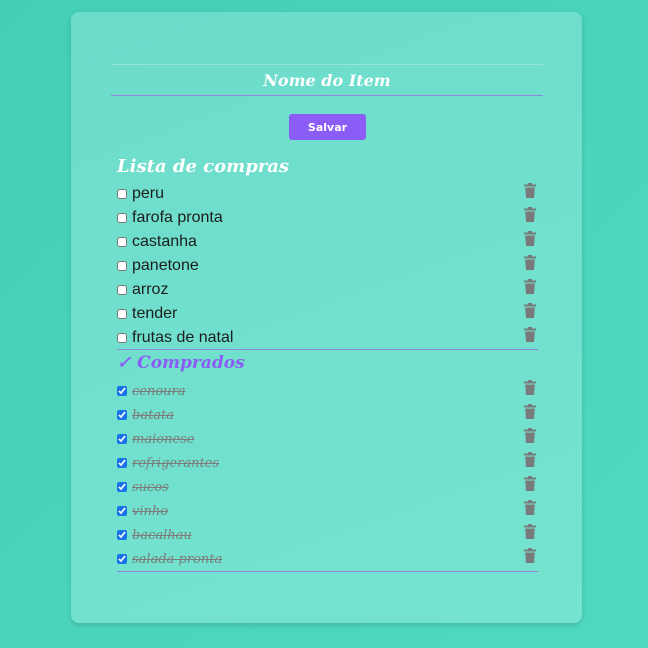 Image resolution: width=648 pixels, height=648 pixels. What do you see at coordinates (183, 337) in the screenshot?
I see `item-label: frutas de natal` at bounding box center [183, 337].